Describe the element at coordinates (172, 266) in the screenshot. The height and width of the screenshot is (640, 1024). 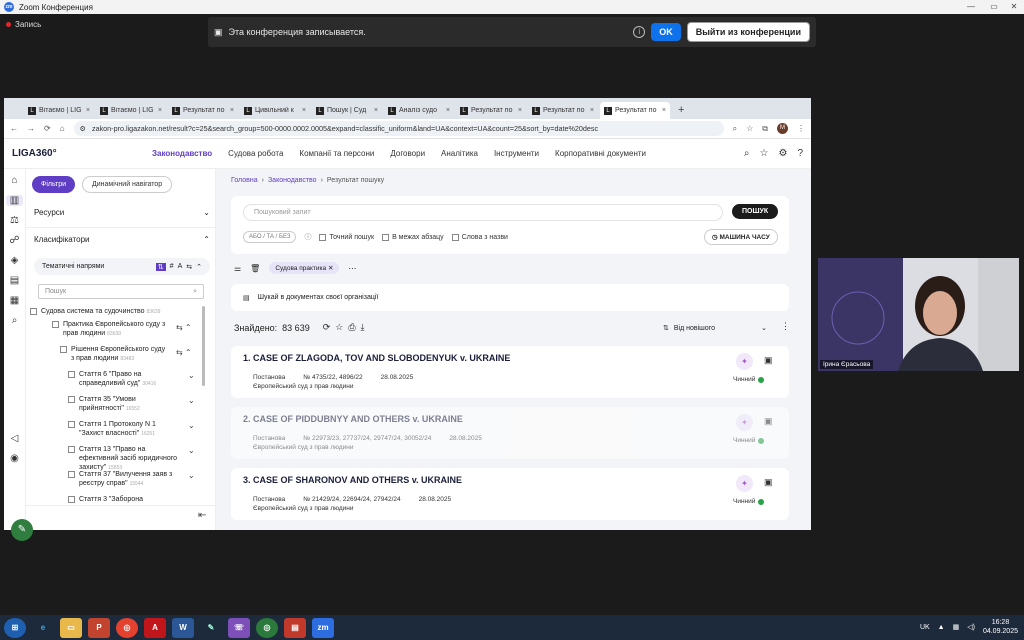
I see `sort-numeric-icon: #` at that location.